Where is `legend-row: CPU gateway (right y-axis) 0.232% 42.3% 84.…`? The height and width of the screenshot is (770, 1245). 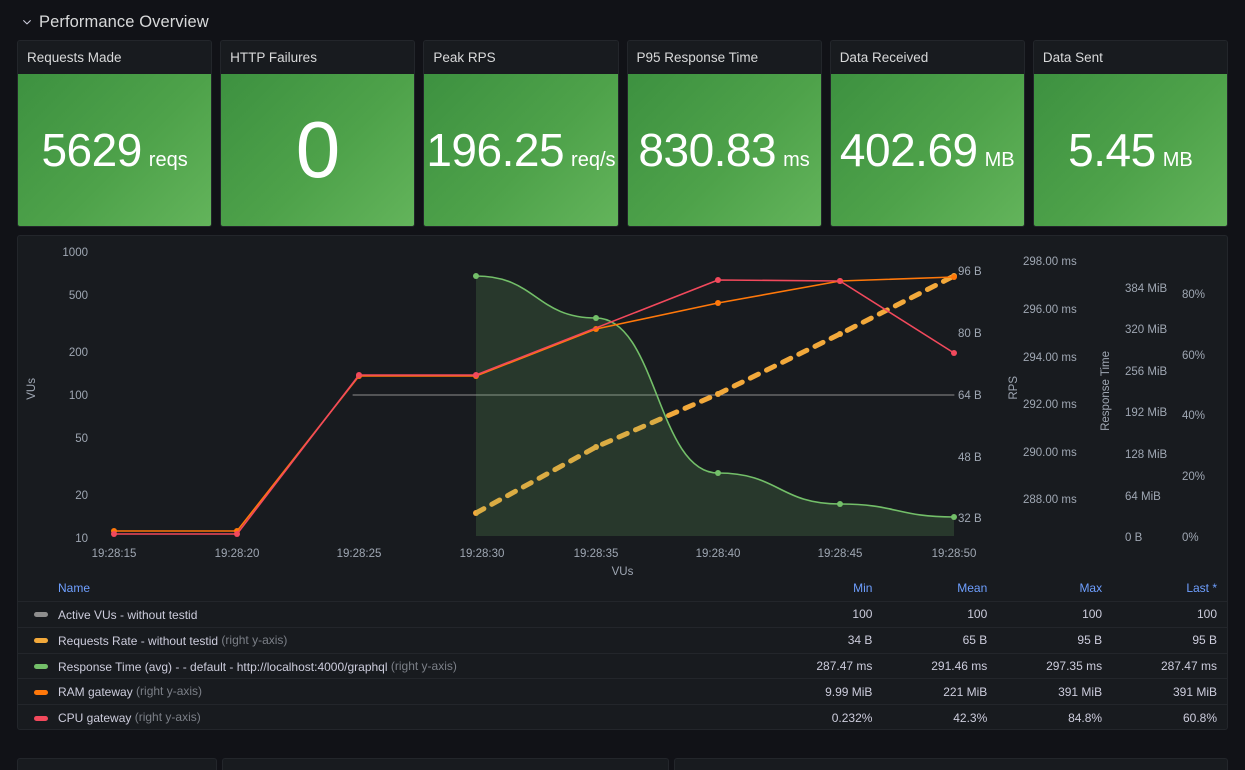 legend-row: CPU gateway (right y-axis) 0.232% 42.3% 84.… is located at coordinates (622, 716).